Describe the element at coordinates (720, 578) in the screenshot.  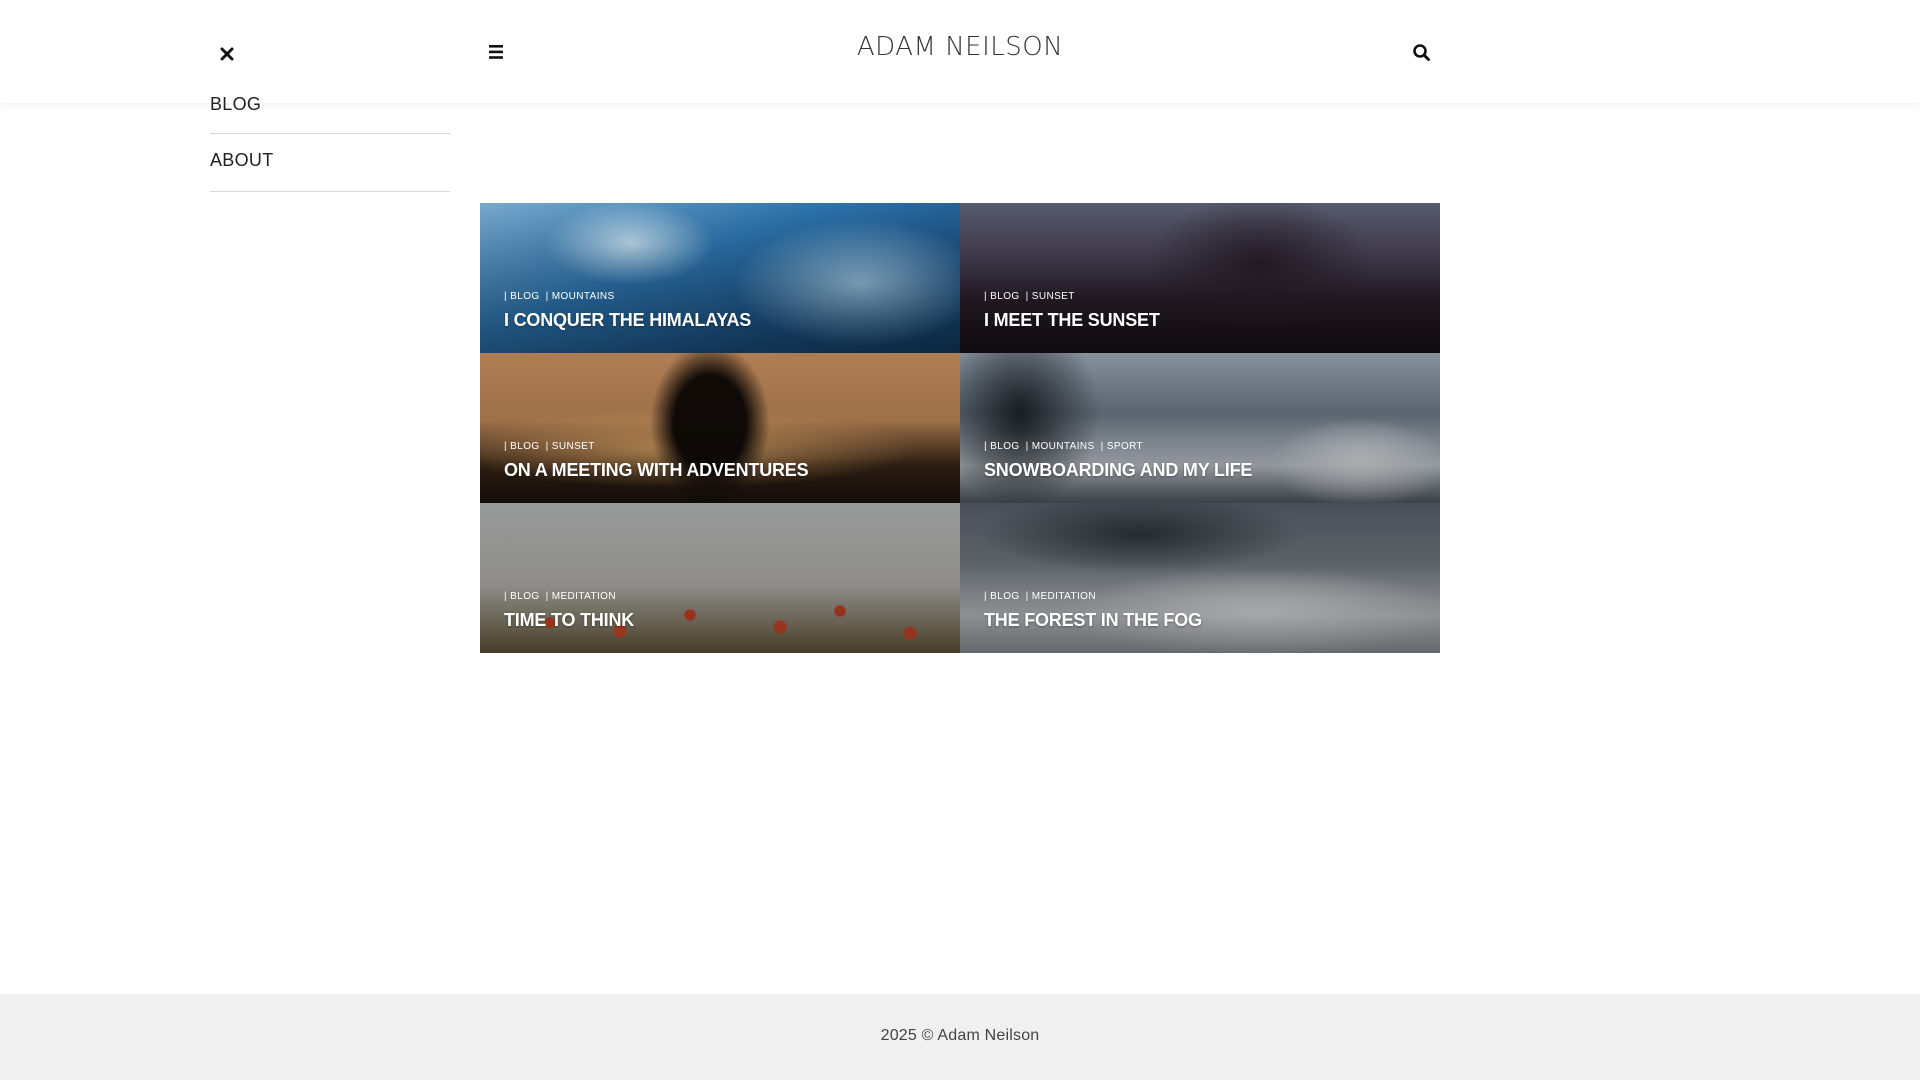
I see `post-card: | BLOG | MEDITATION TIME TO THINK` at that location.